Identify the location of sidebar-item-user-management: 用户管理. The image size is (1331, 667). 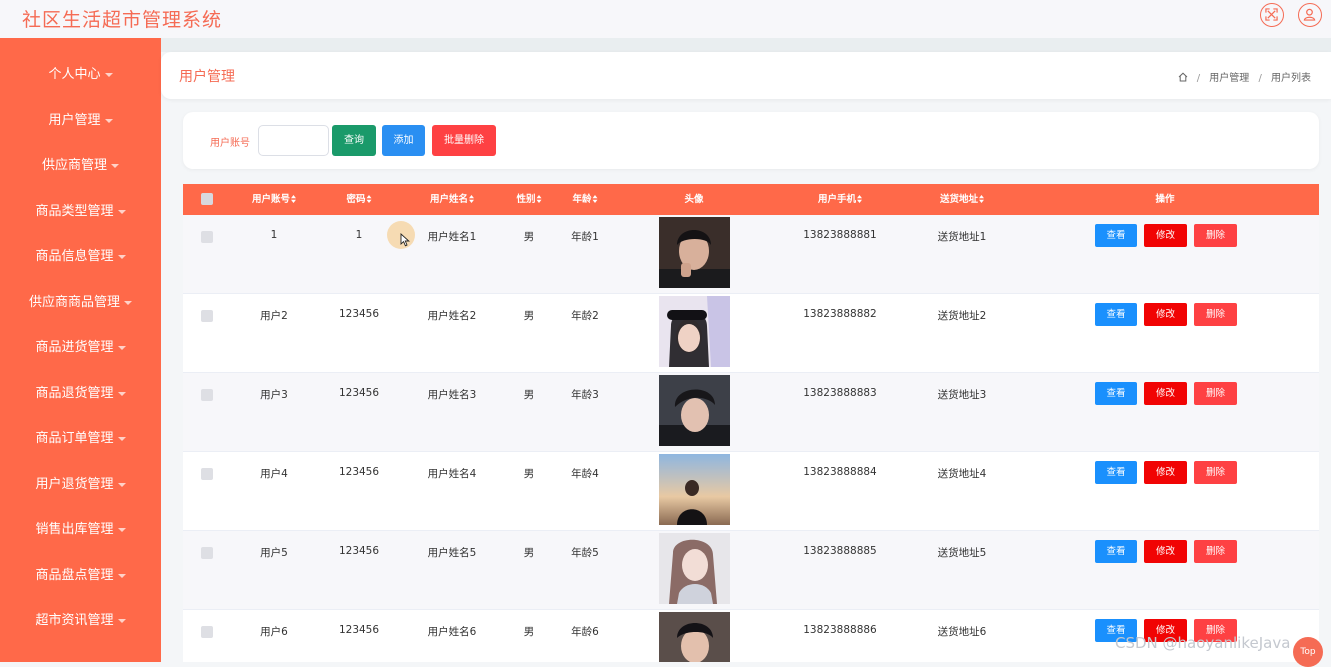
(80, 120).